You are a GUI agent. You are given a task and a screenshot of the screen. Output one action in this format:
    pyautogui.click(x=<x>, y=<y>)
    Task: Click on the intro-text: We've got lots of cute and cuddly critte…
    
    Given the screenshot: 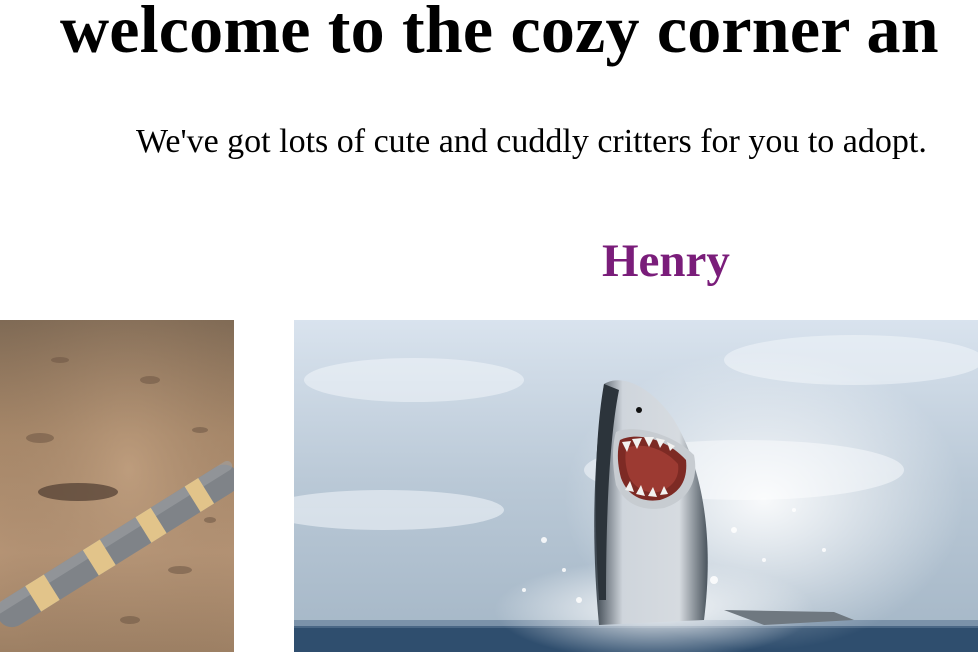 What is the action you would take?
    pyautogui.click(x=531, y=141)
    